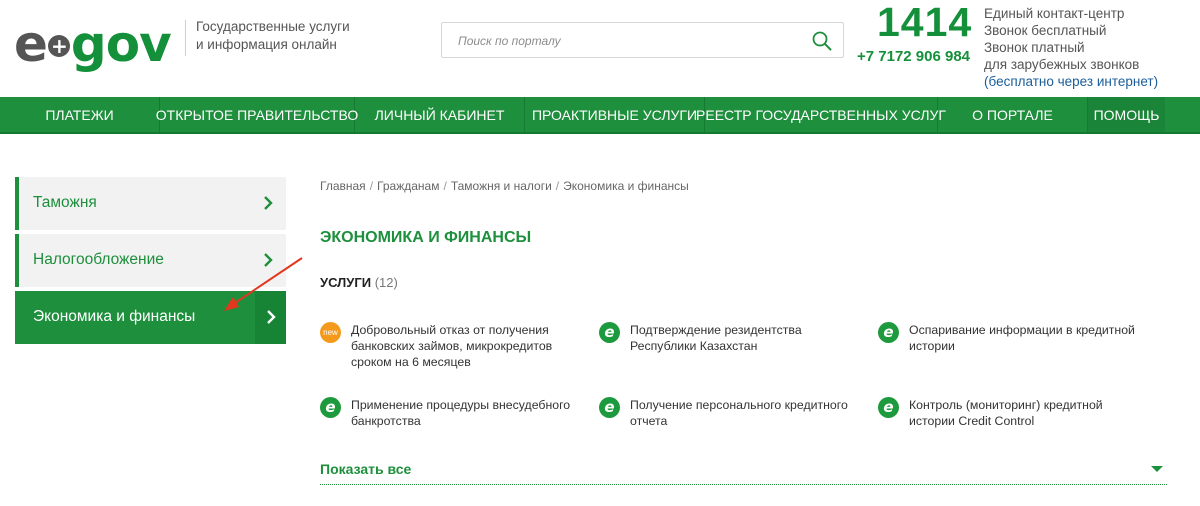 The image size is (1200, 506). I want to click on breadcrumb-current: Экономика и финансы, so click(626, 186).